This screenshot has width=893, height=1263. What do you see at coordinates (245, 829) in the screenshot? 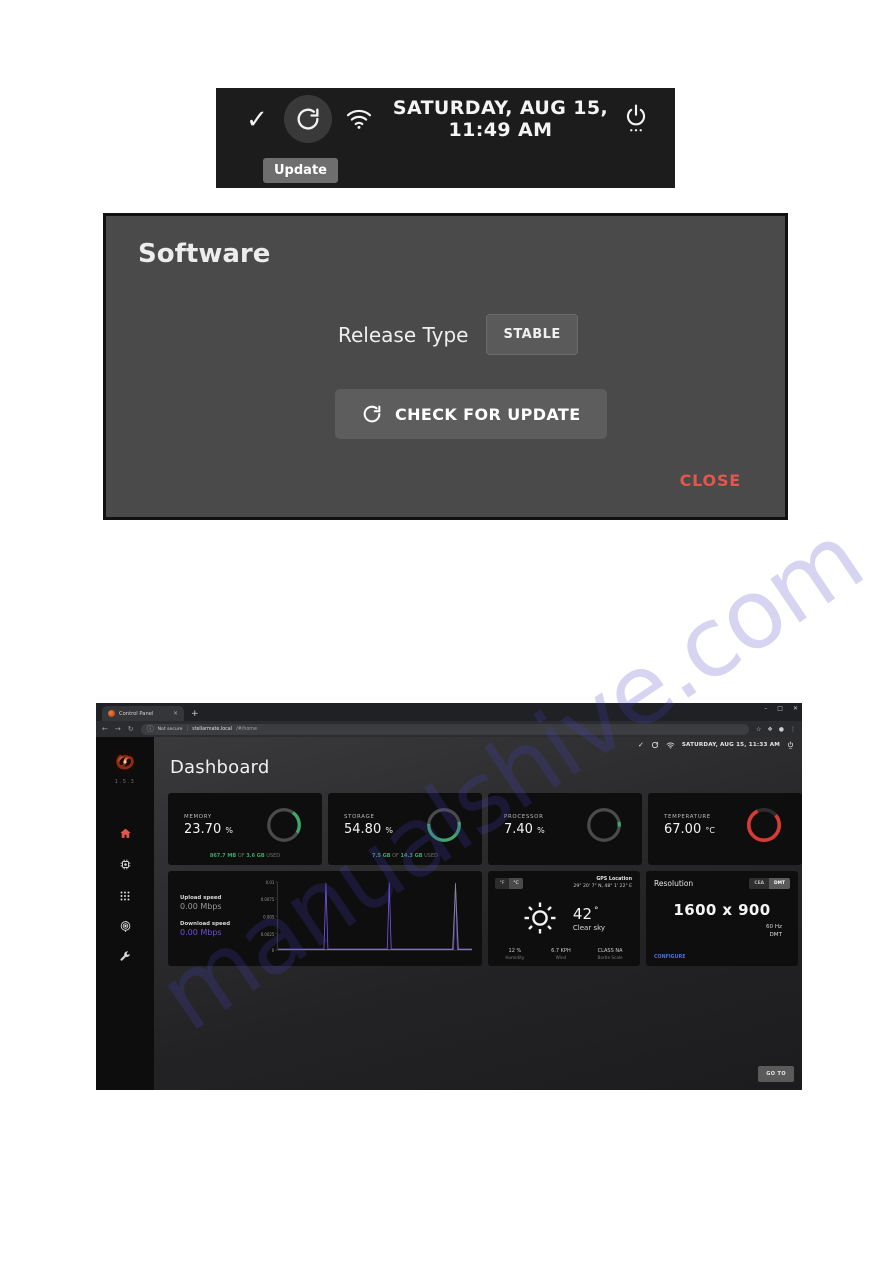
I see `memory-card: MEMORY 23.70 % 867.7 MB OF 3.6 GB USED` at bounding box center [245, 829].